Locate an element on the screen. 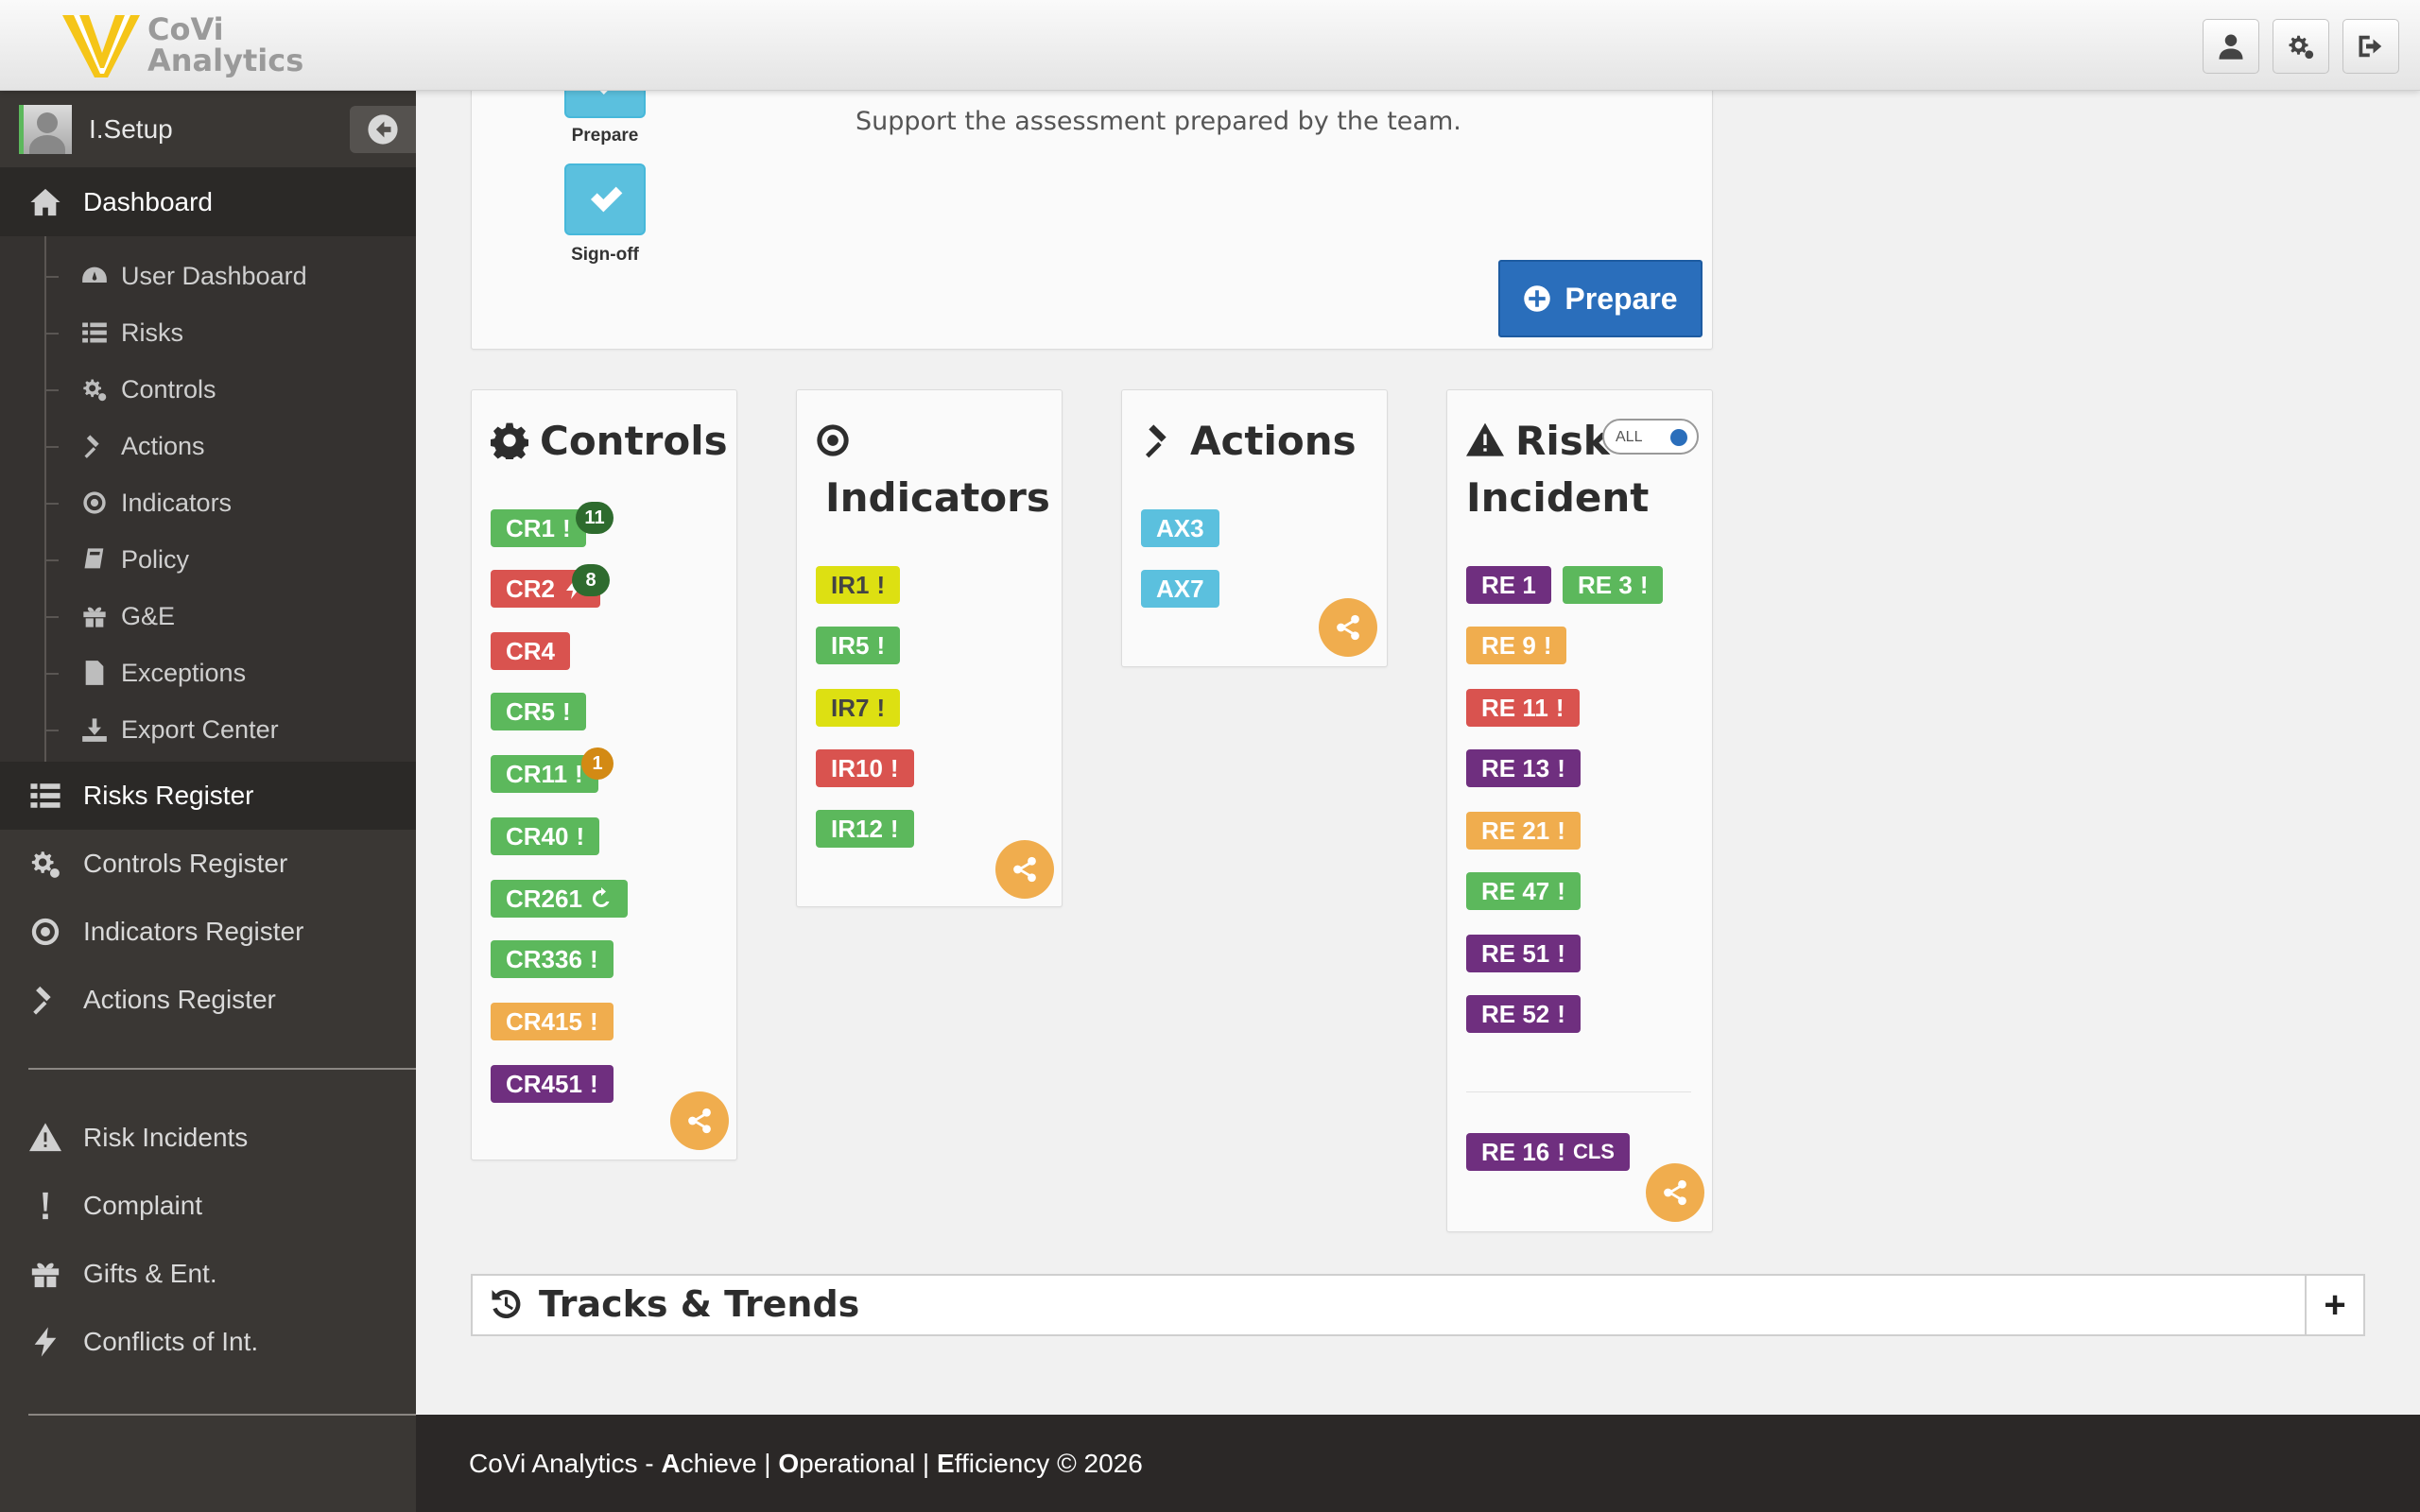  sidebar-item-ge: G&E is located at coordinates (208, 616).